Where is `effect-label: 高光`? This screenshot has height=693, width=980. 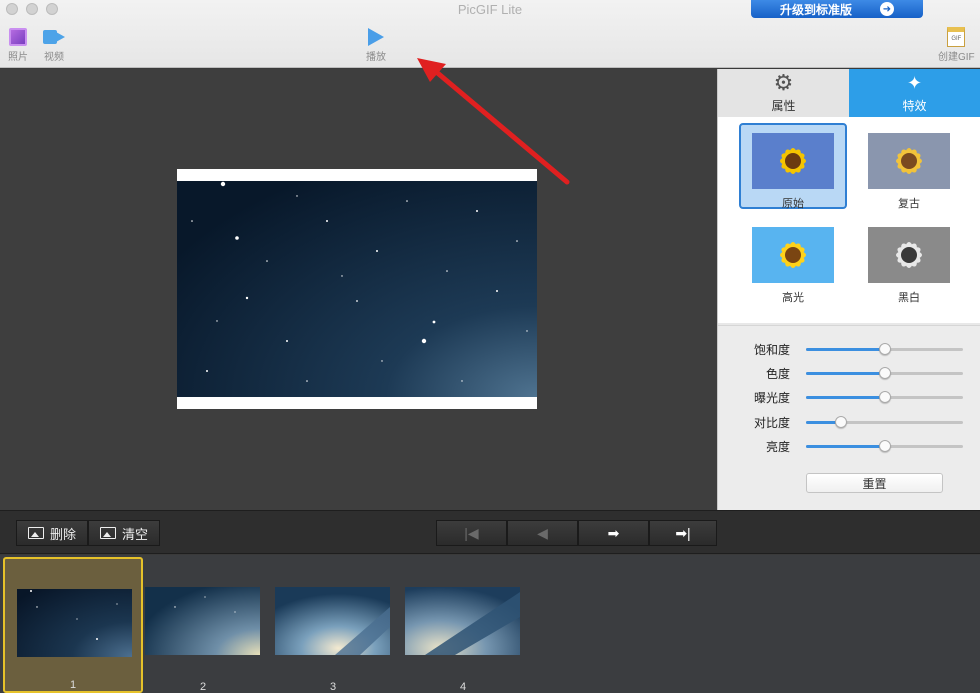 effect-label: 高光 is located at coordinates (793, 298).